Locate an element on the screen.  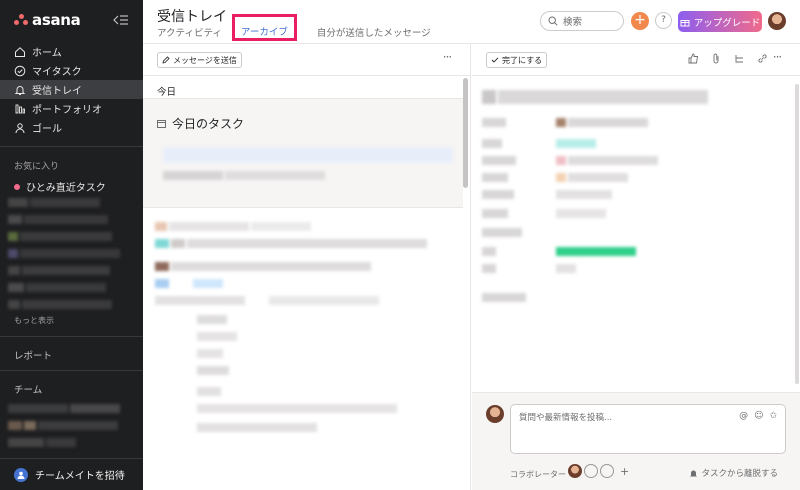
sidebar-item-my-tasks: マイタスク is located at coordinates (71, 70).